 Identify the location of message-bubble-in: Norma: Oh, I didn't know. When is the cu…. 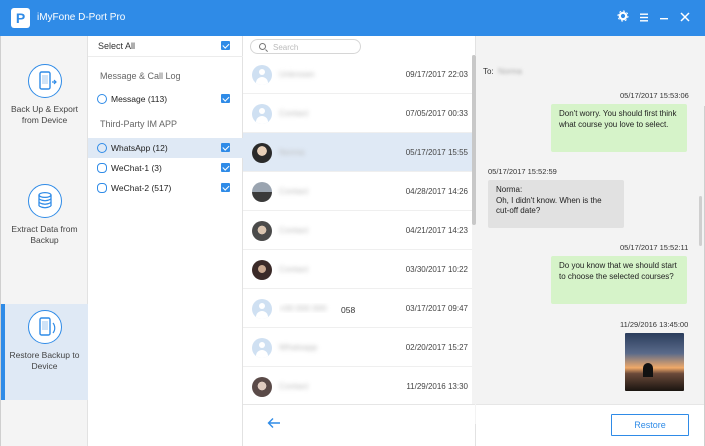
(556, 204).